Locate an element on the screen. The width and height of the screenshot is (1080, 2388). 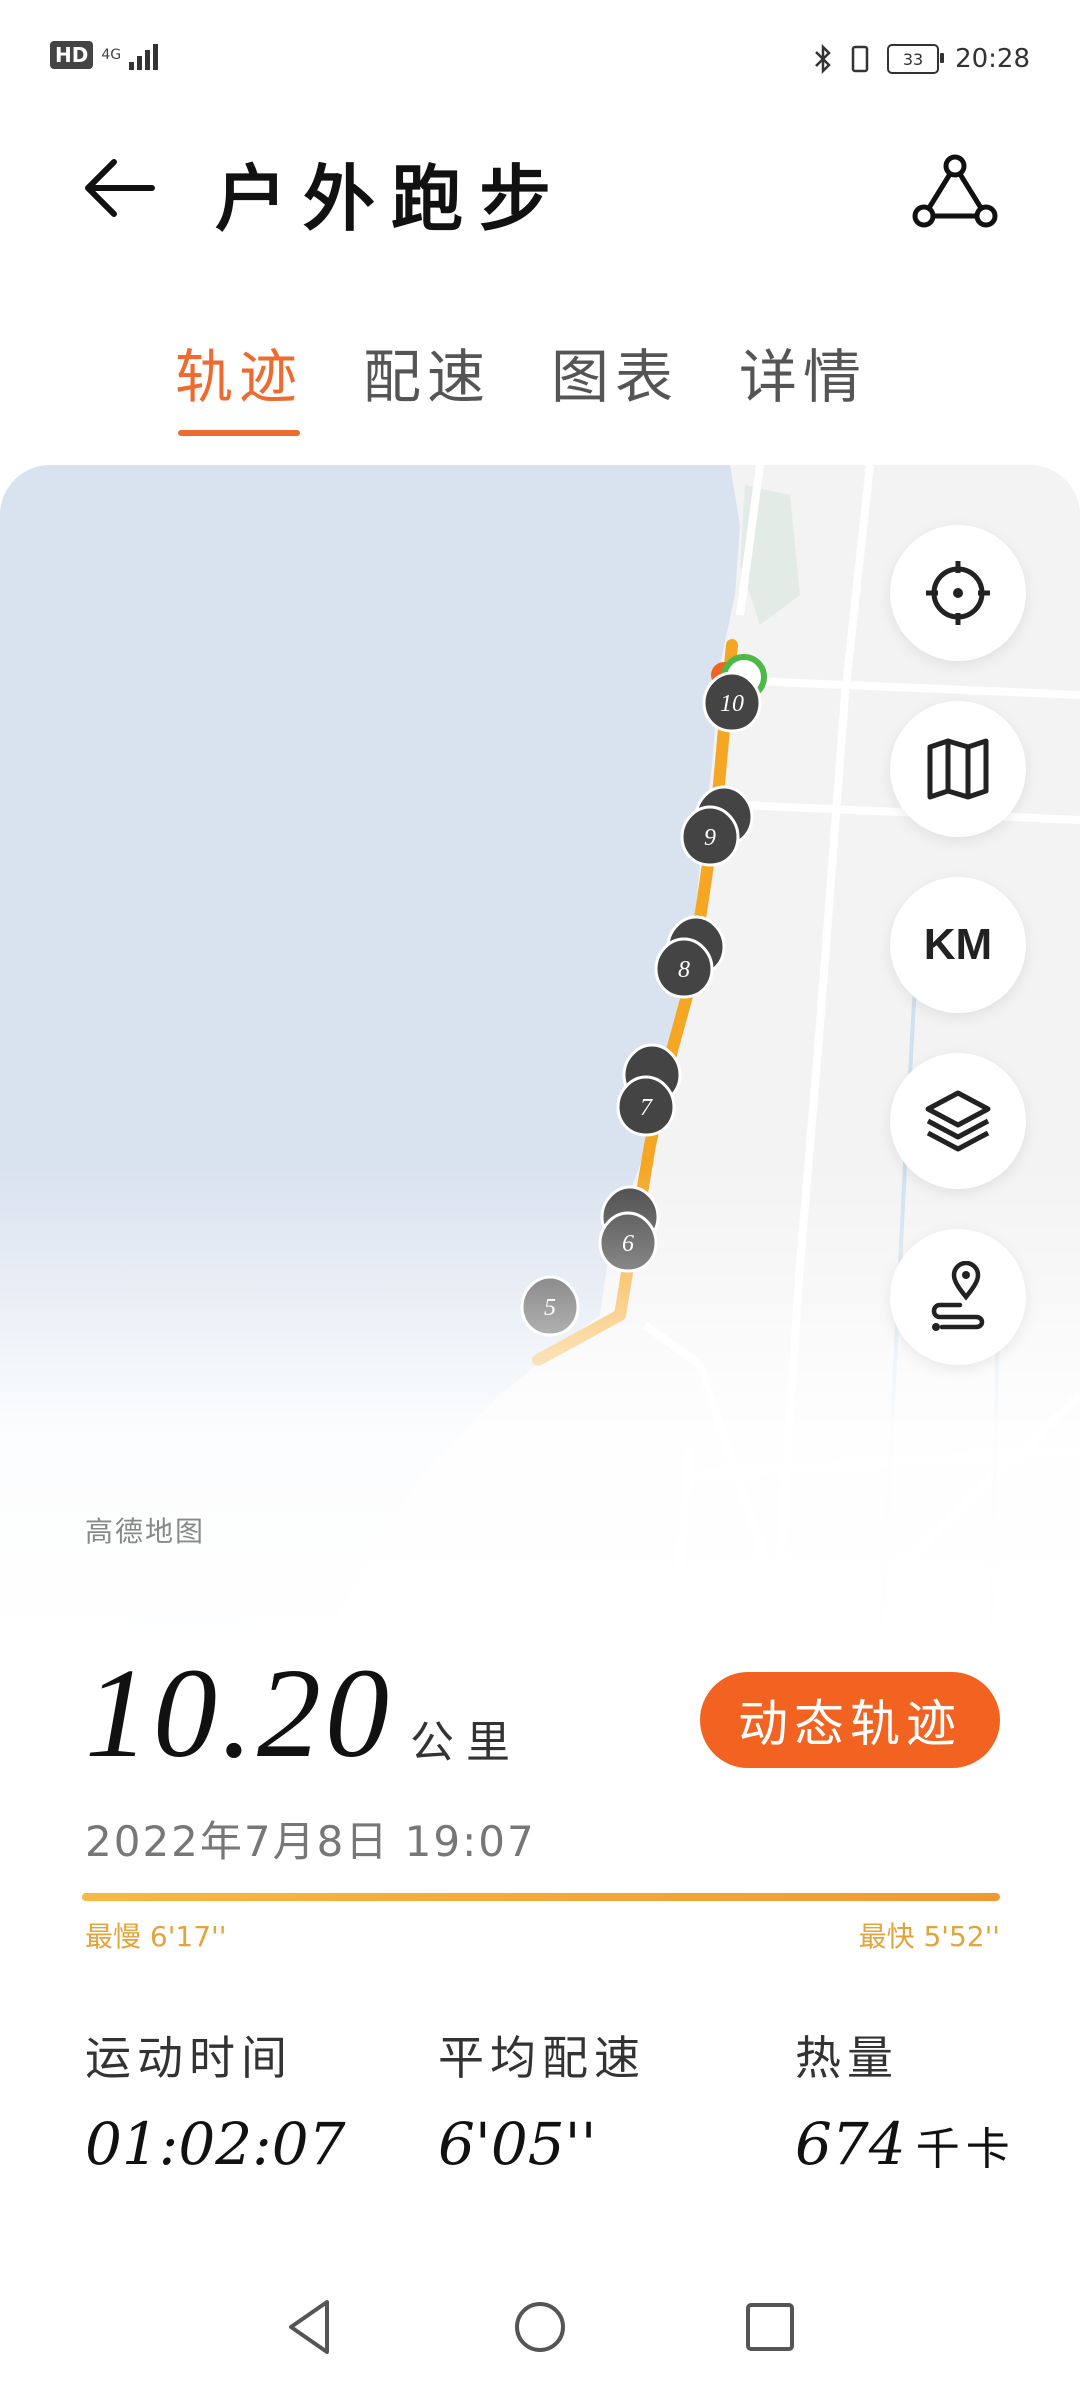
locate-button is located at coordinates (958, 593).